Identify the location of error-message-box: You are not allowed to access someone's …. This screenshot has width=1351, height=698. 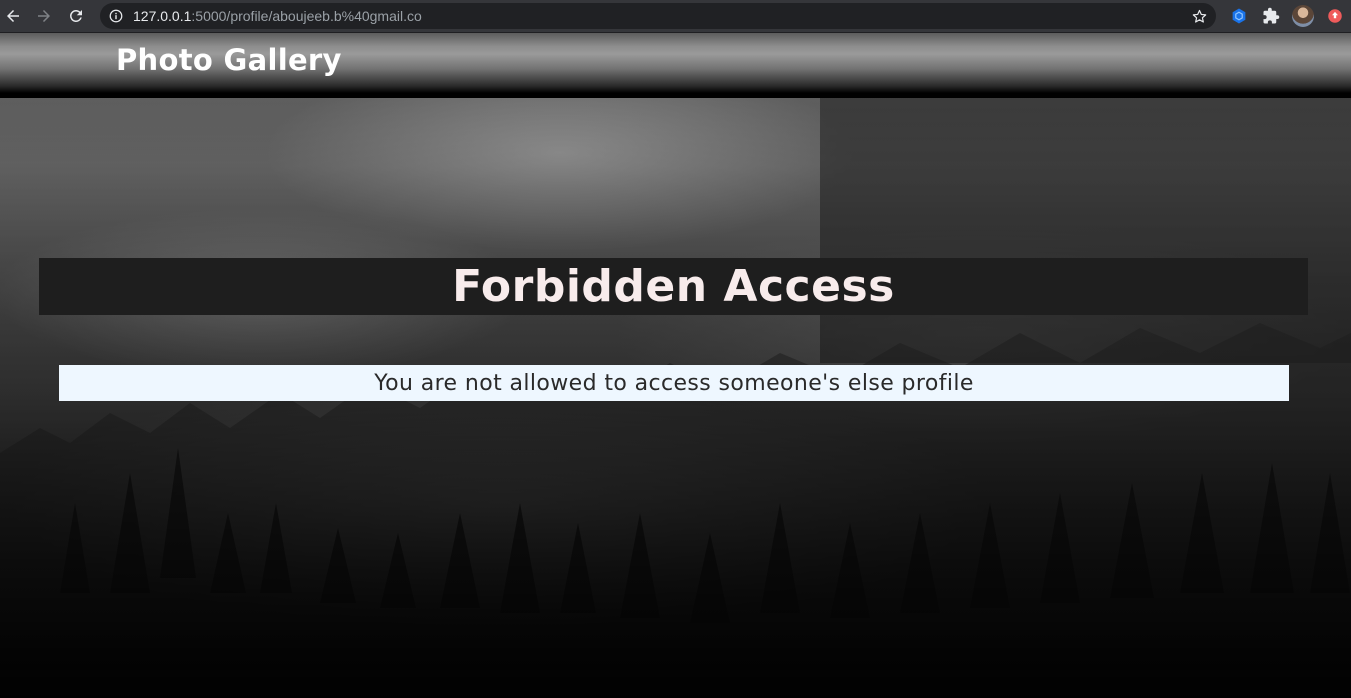
(674, 383).